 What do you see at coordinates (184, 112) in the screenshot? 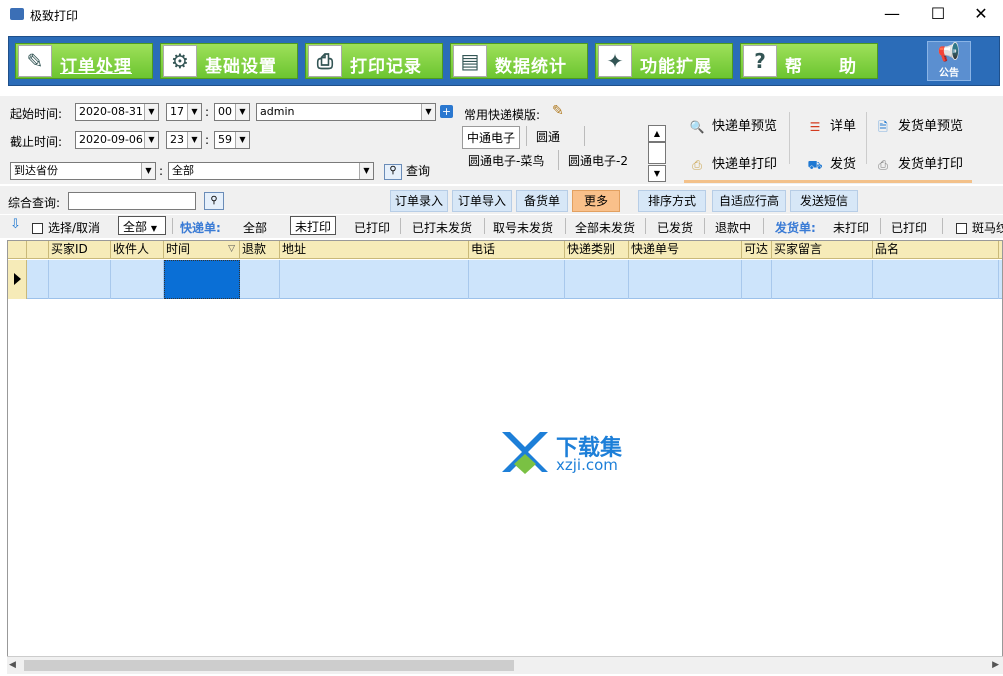
I see `start-hour-select: 17 ▼` at bounding box center [184, 112].